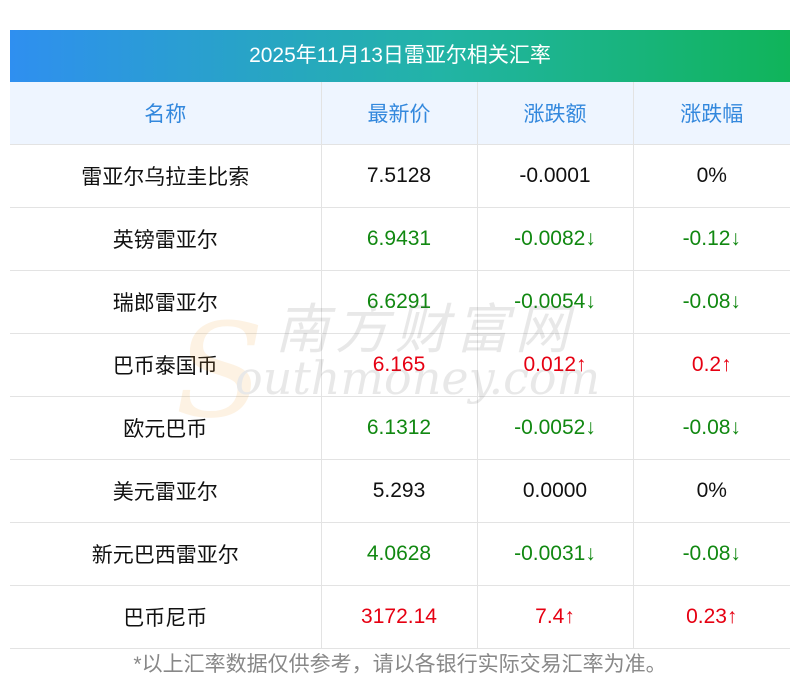 Image resolution: width=800 pixels, height=697 pixels. Describe the element at coordinates (554, 428) in the screenshot. I see `cell-change: -0.0052↓` at that location.